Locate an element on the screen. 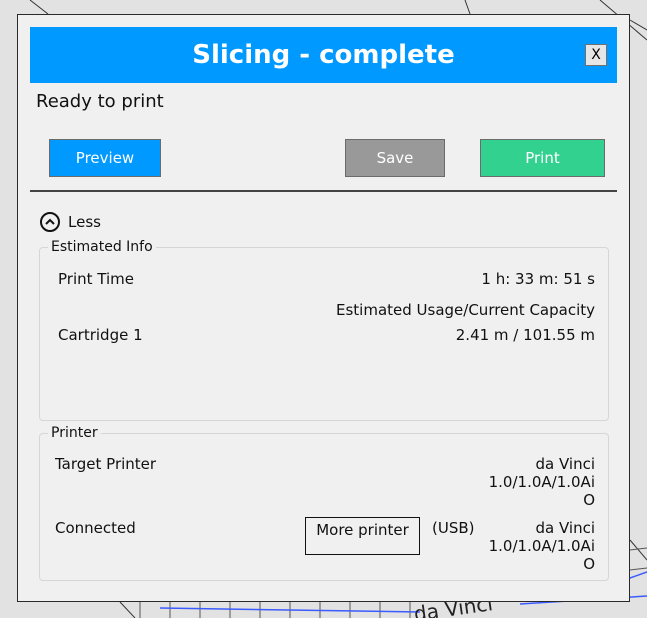 The width and height of the screenshot is (647, 618). title-bar: Slicing - complete X is located at coordinates (323, 55).